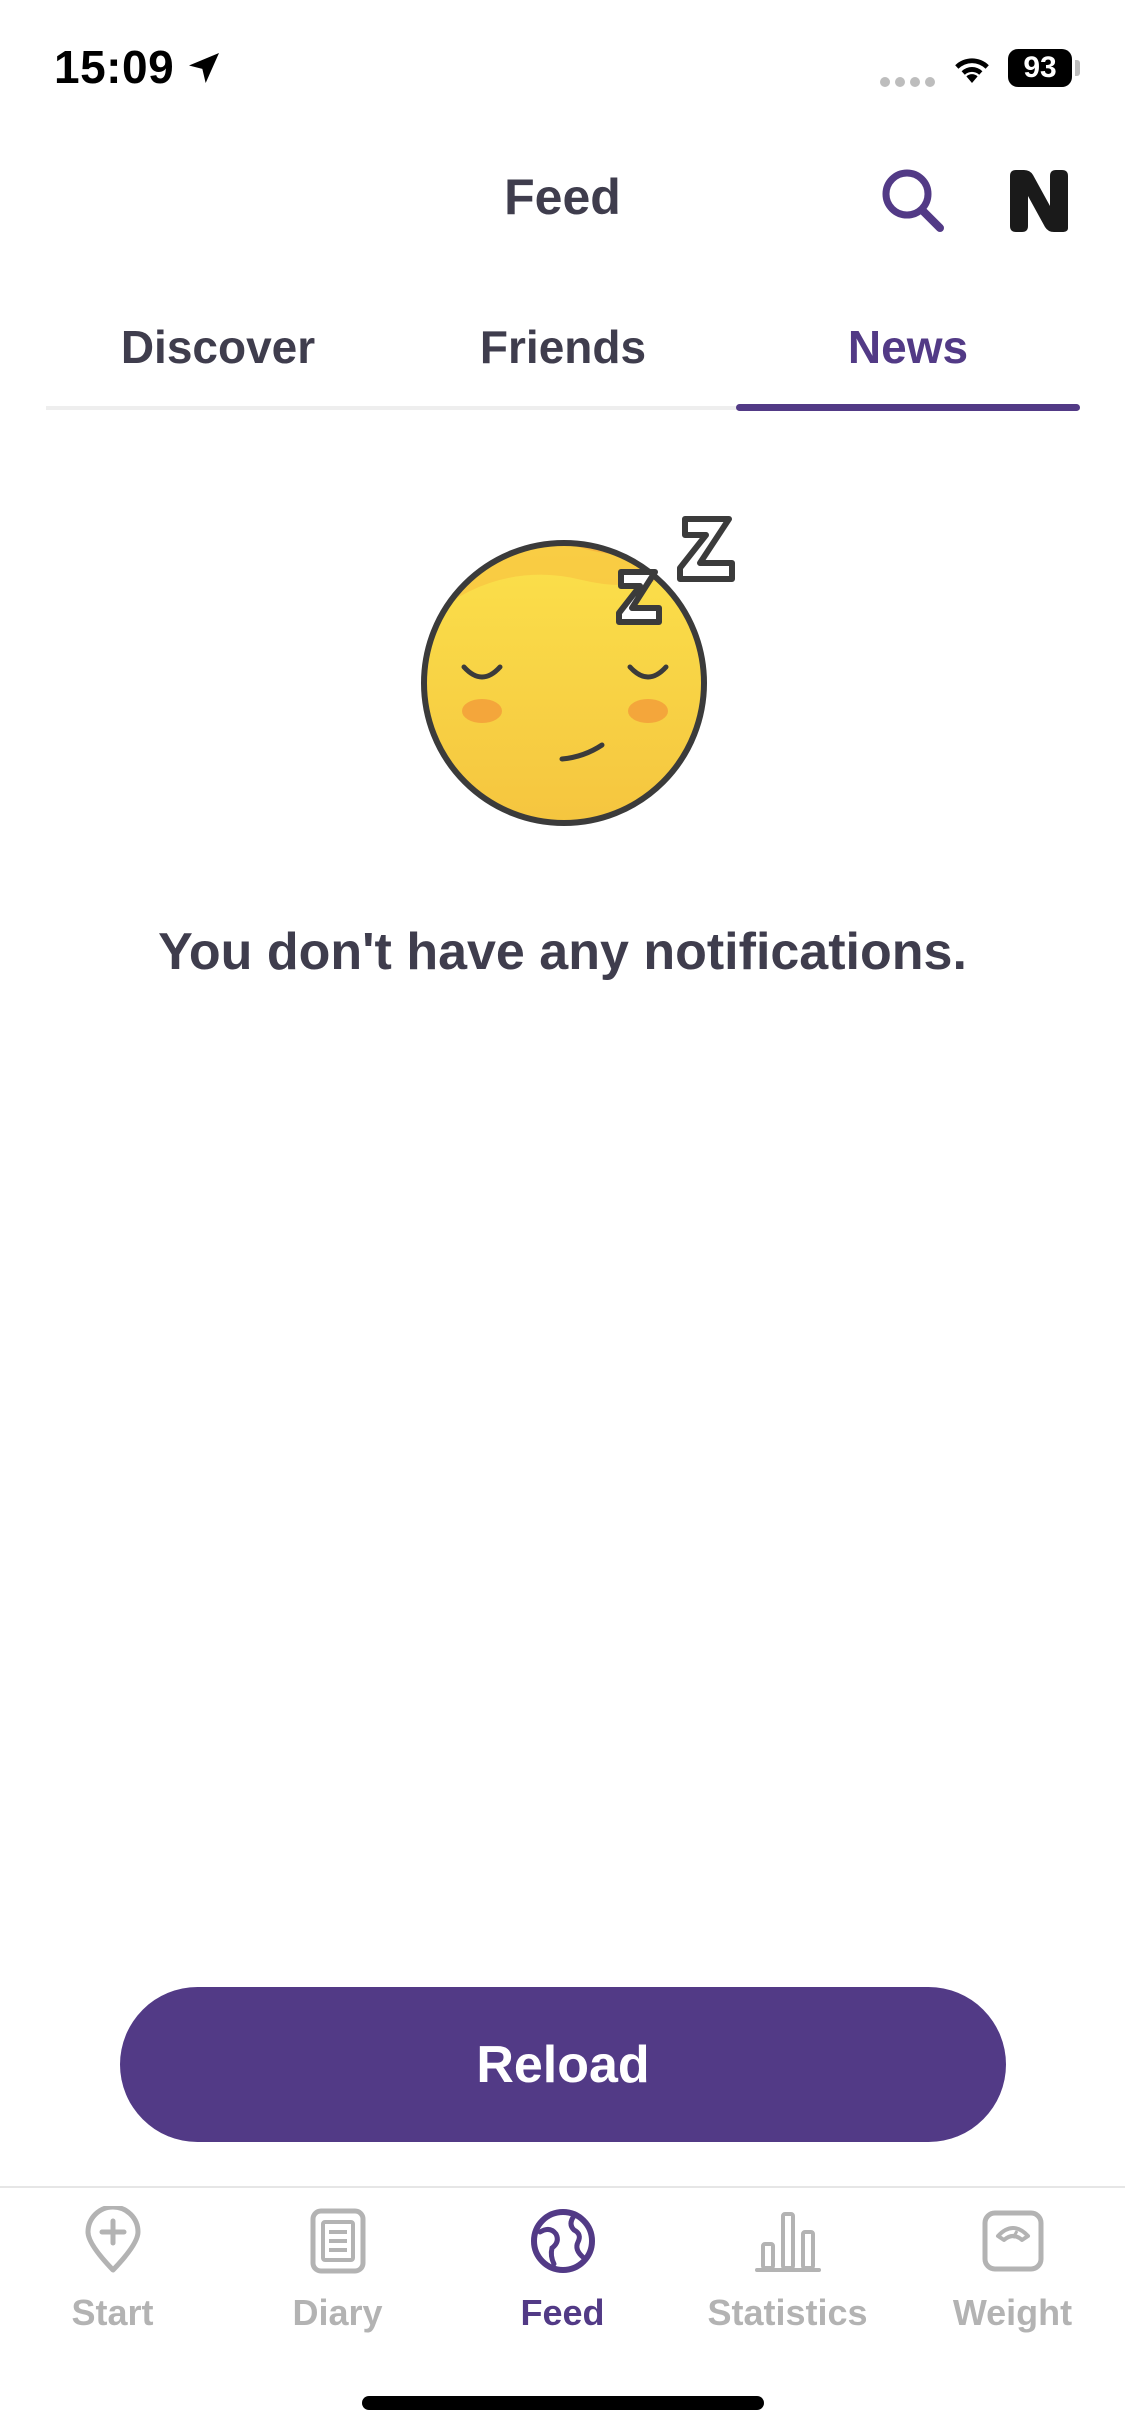 This screenshot has height=2436, width=1125. What do you see at coordinates (912, 200) in the screenshot?
I see `search-icon` at bounding box center [912, 200].